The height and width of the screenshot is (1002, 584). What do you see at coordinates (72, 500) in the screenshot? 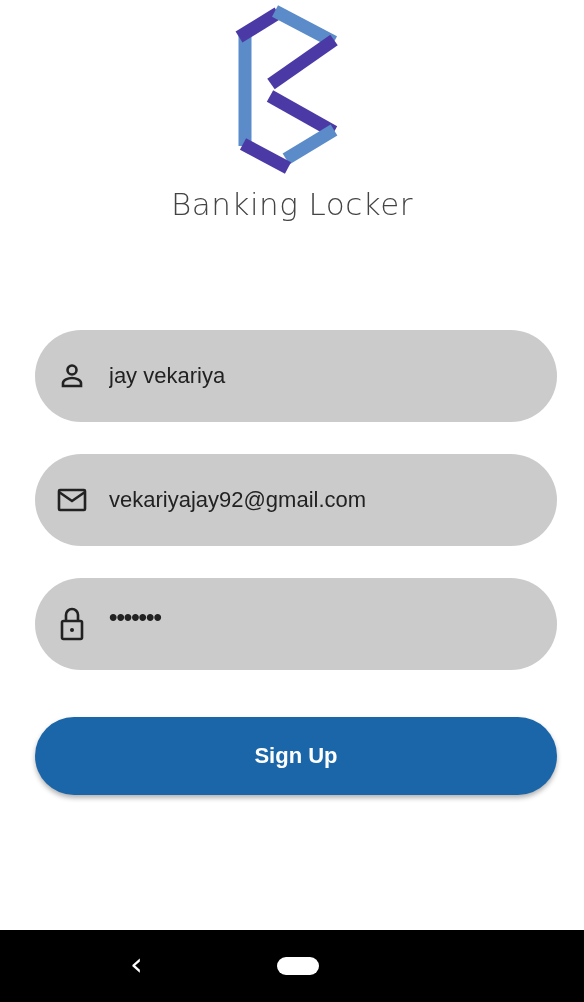
I see `mail-icon` at bounding box center [72, 500].